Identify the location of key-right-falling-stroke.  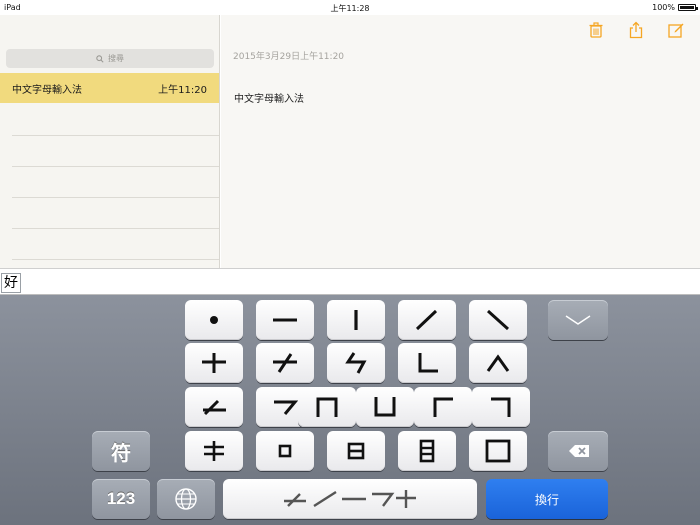
(498, 320).